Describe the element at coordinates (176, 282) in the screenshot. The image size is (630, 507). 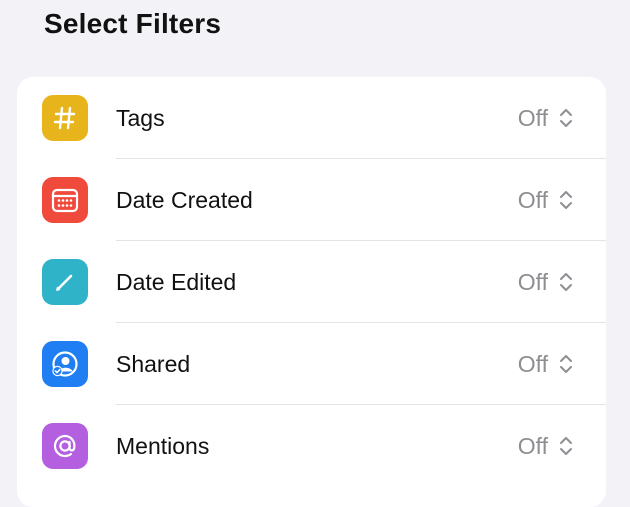
I see `filter-label: Date Edited` at that location.